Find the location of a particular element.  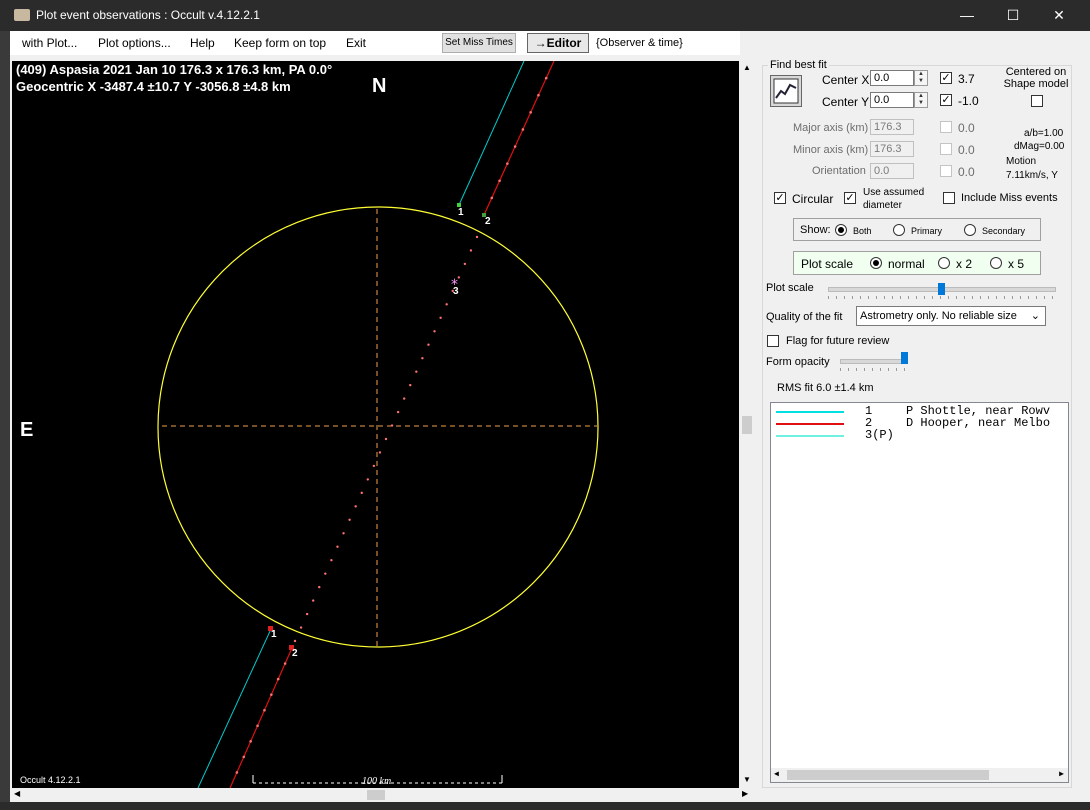

chord-label: 2 is located at coordinates (295, 653).